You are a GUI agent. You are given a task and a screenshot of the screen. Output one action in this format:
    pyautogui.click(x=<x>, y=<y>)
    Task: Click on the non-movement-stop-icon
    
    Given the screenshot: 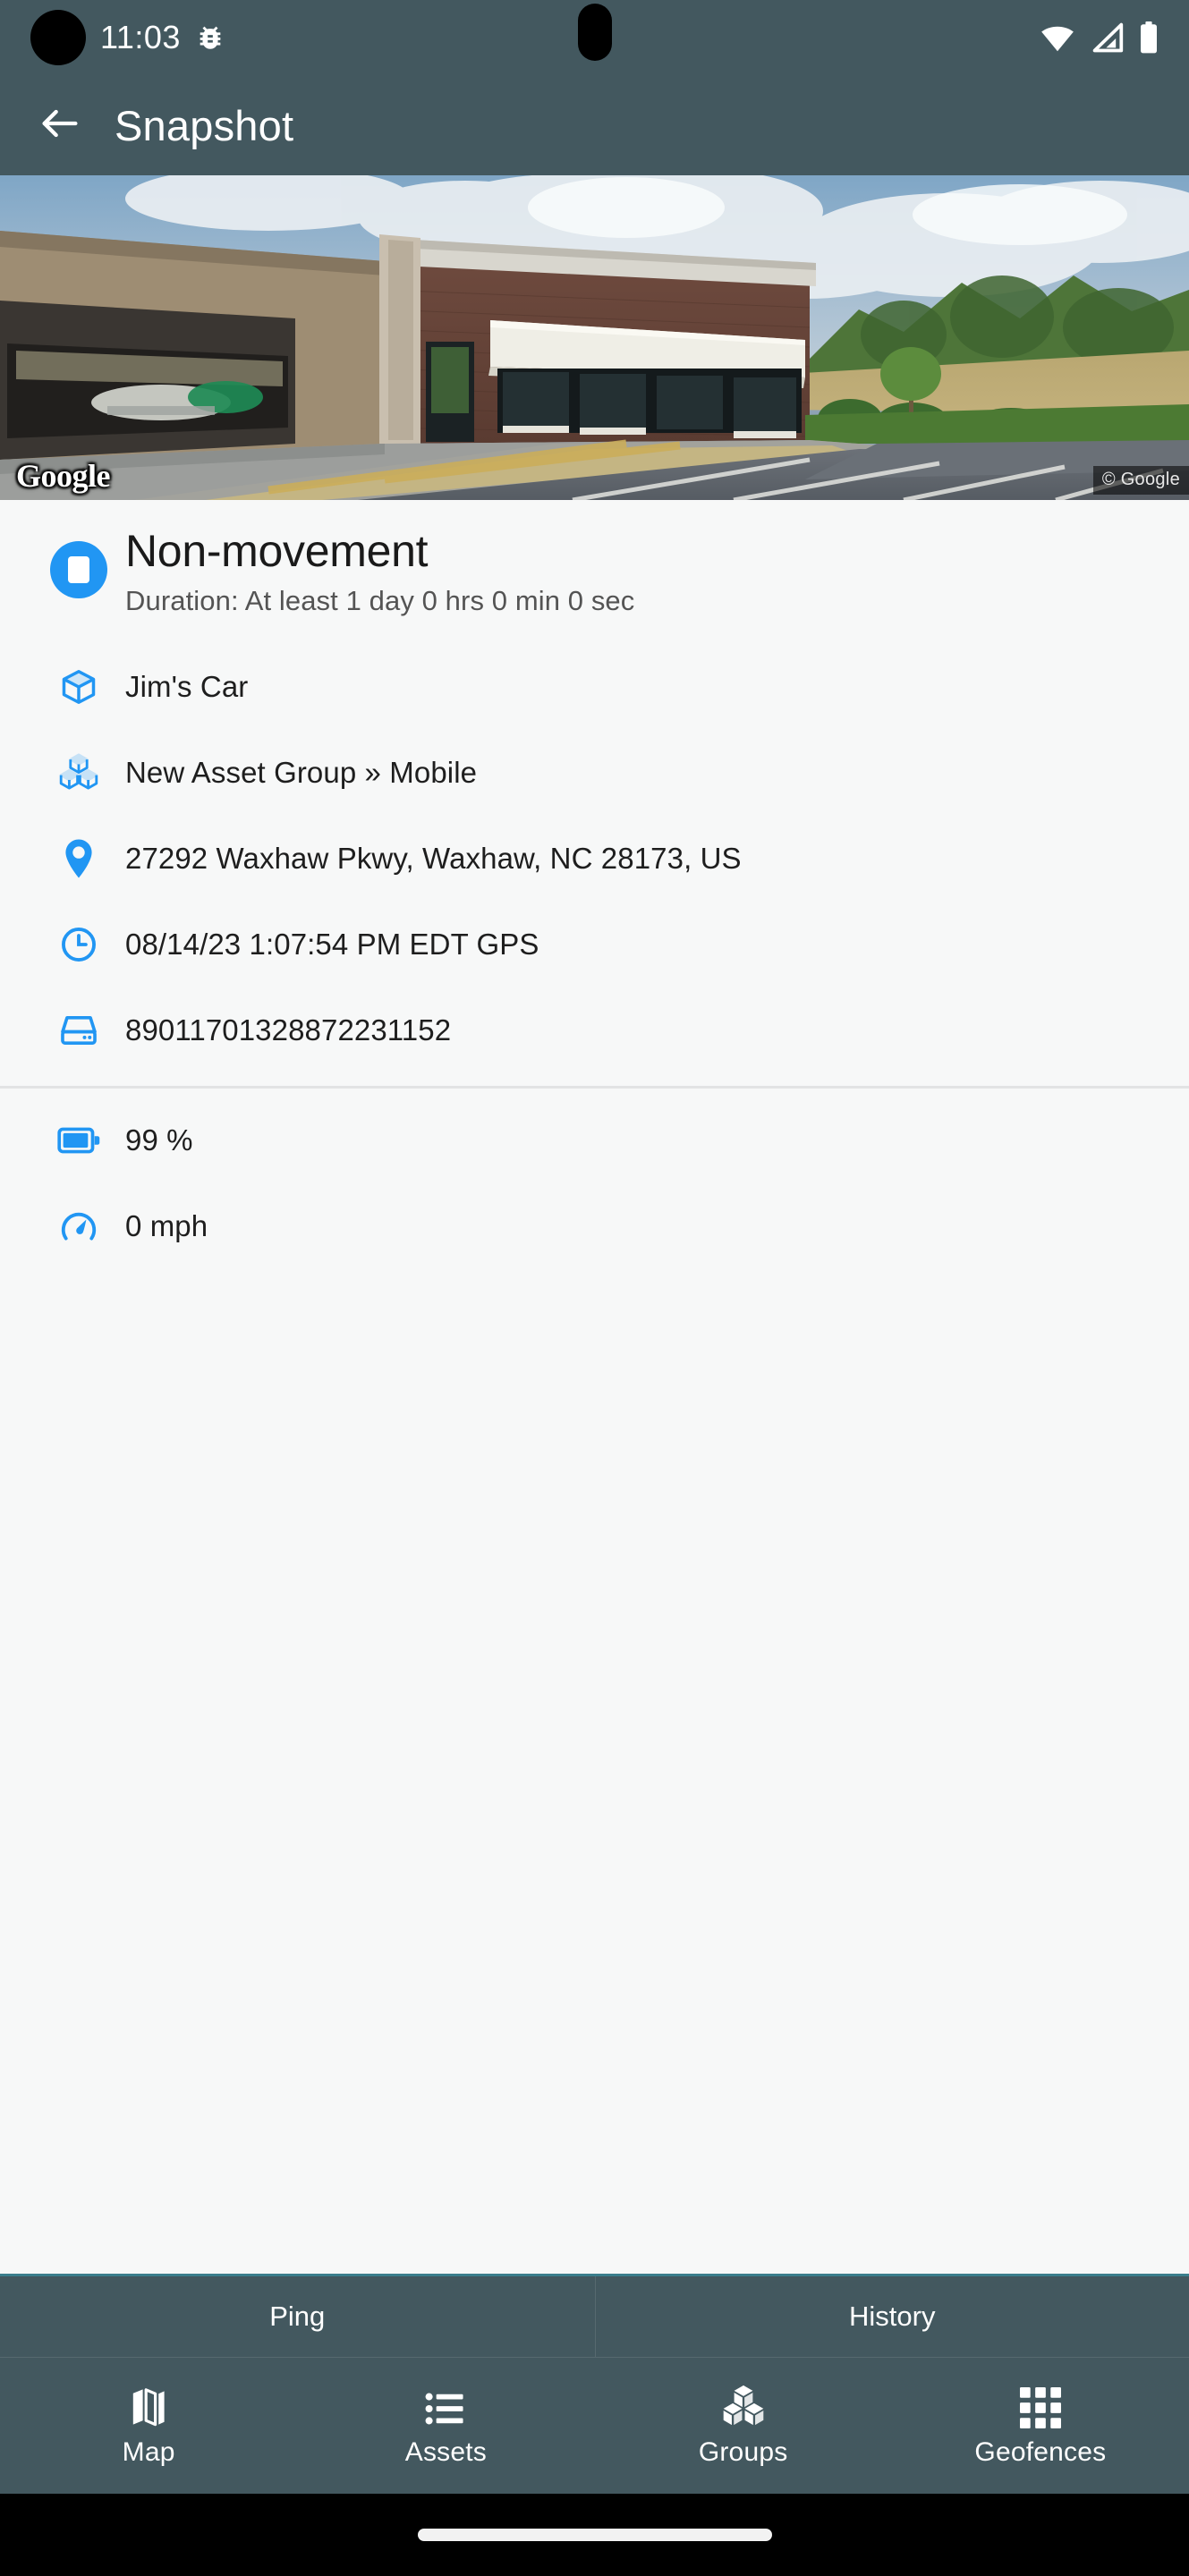 What is the action you would take?
    pyautogui.click(x=78, y=570)
    